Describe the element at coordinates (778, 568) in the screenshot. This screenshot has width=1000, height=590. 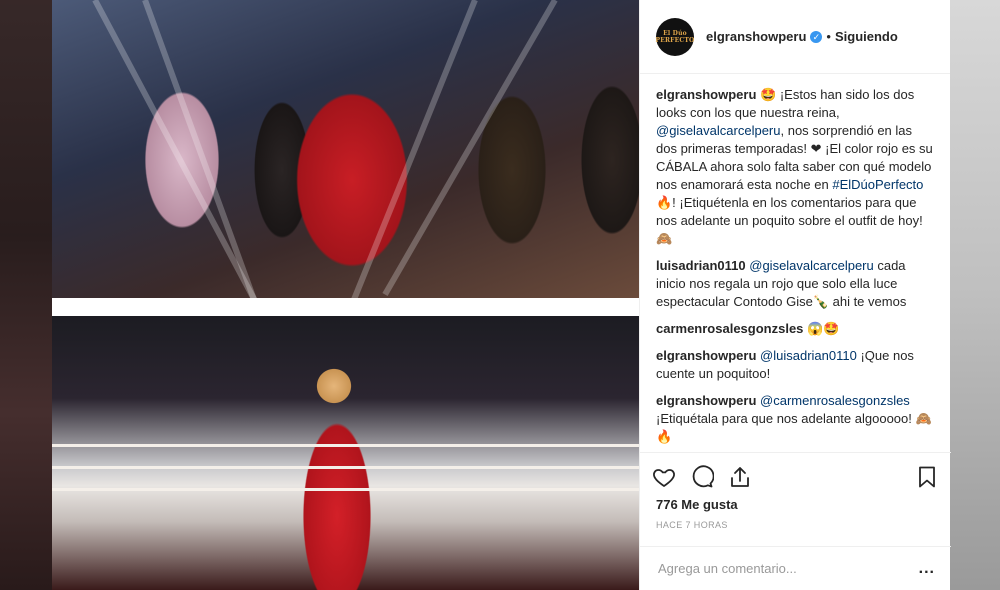
I see `comment-input` at that location.